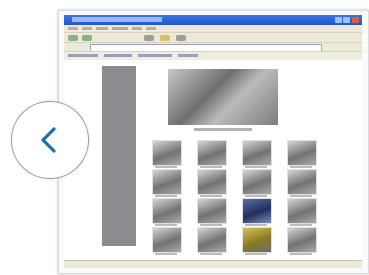  I want to click on favorites-icon, so click(165, 38).